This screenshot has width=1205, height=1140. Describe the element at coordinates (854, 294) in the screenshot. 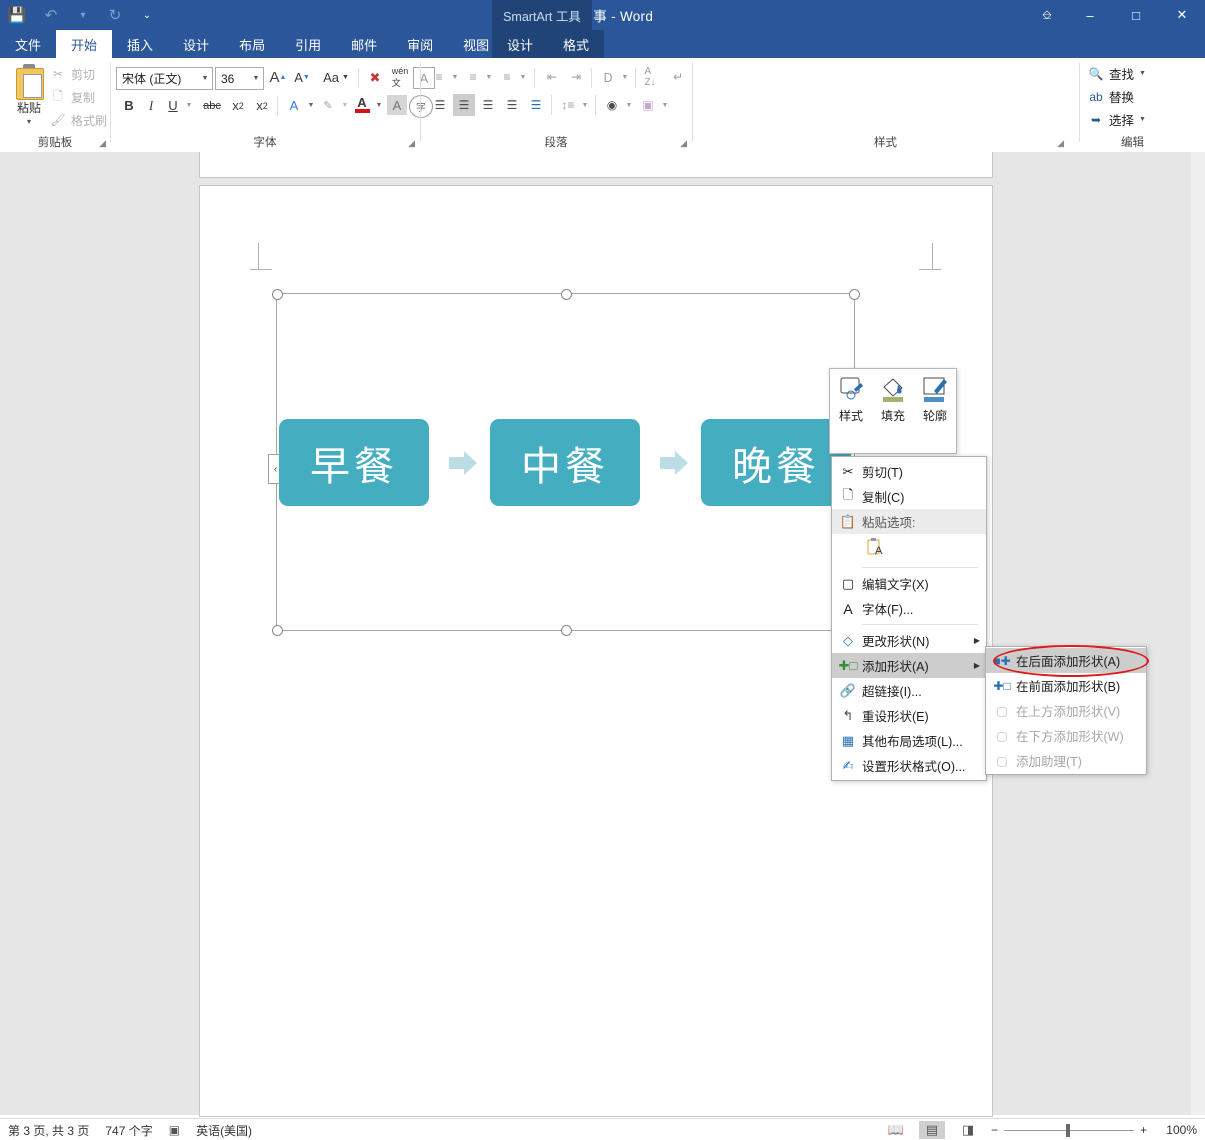

I see `resize-handle-top-right` at that location.